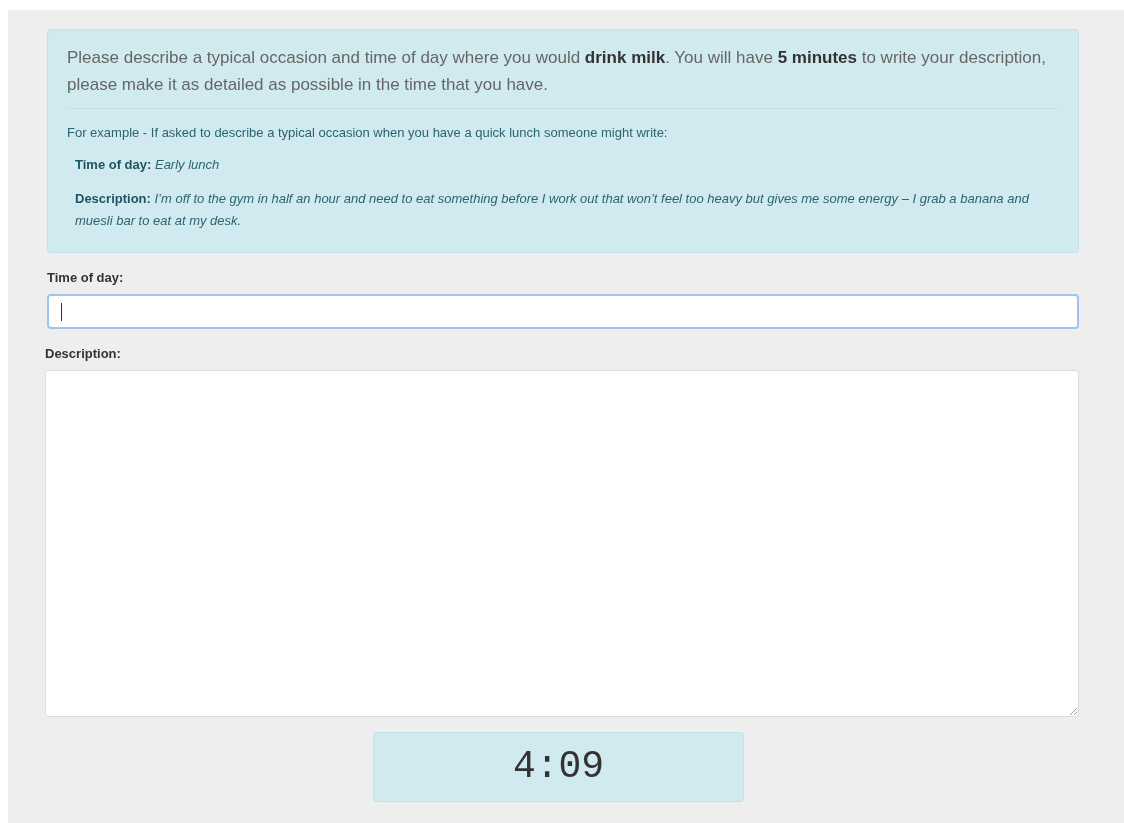 This screenshot has height=823, width=1124. What do you see at coordinates (557, 71) in the screenshot?
I see `intro-text: Please describe a typical occasion and time of day where you would drink milk. You will have 5 minutes to write your description, please make it as detailed as possible in the time that you have.` at bounding box center [557, 71].